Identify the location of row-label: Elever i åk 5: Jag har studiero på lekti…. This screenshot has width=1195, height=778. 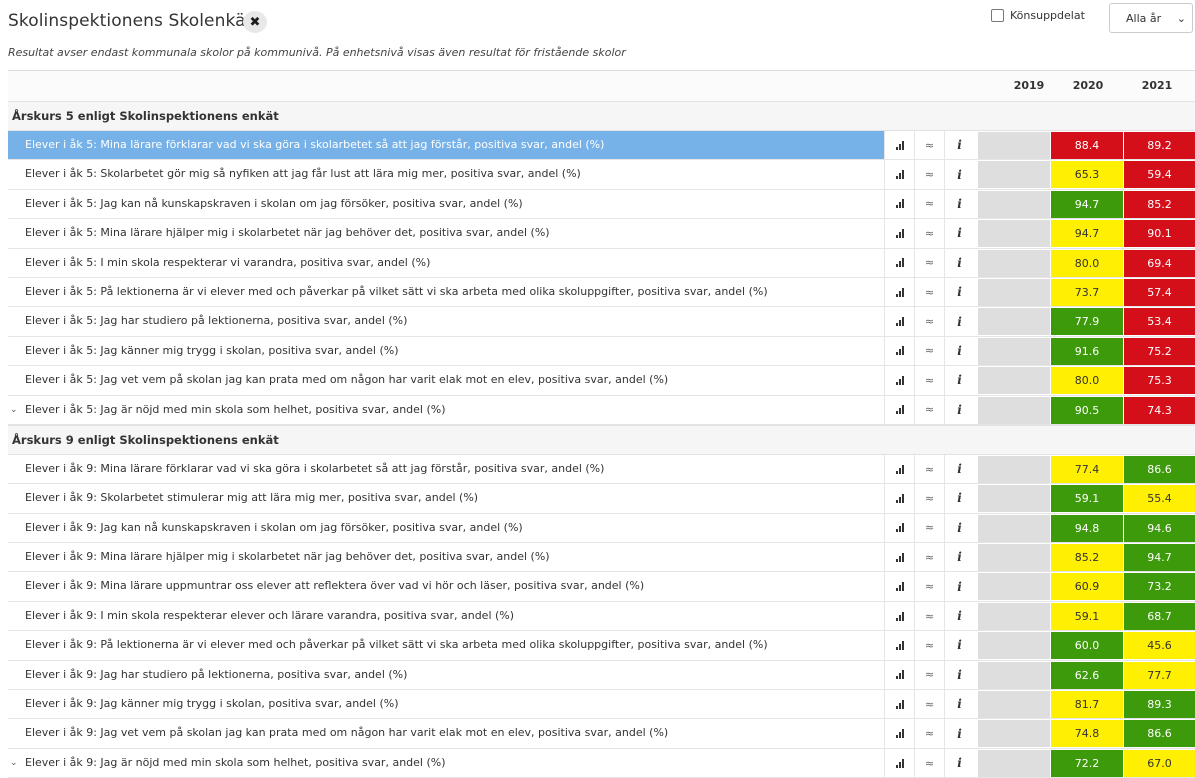
(446, 321).